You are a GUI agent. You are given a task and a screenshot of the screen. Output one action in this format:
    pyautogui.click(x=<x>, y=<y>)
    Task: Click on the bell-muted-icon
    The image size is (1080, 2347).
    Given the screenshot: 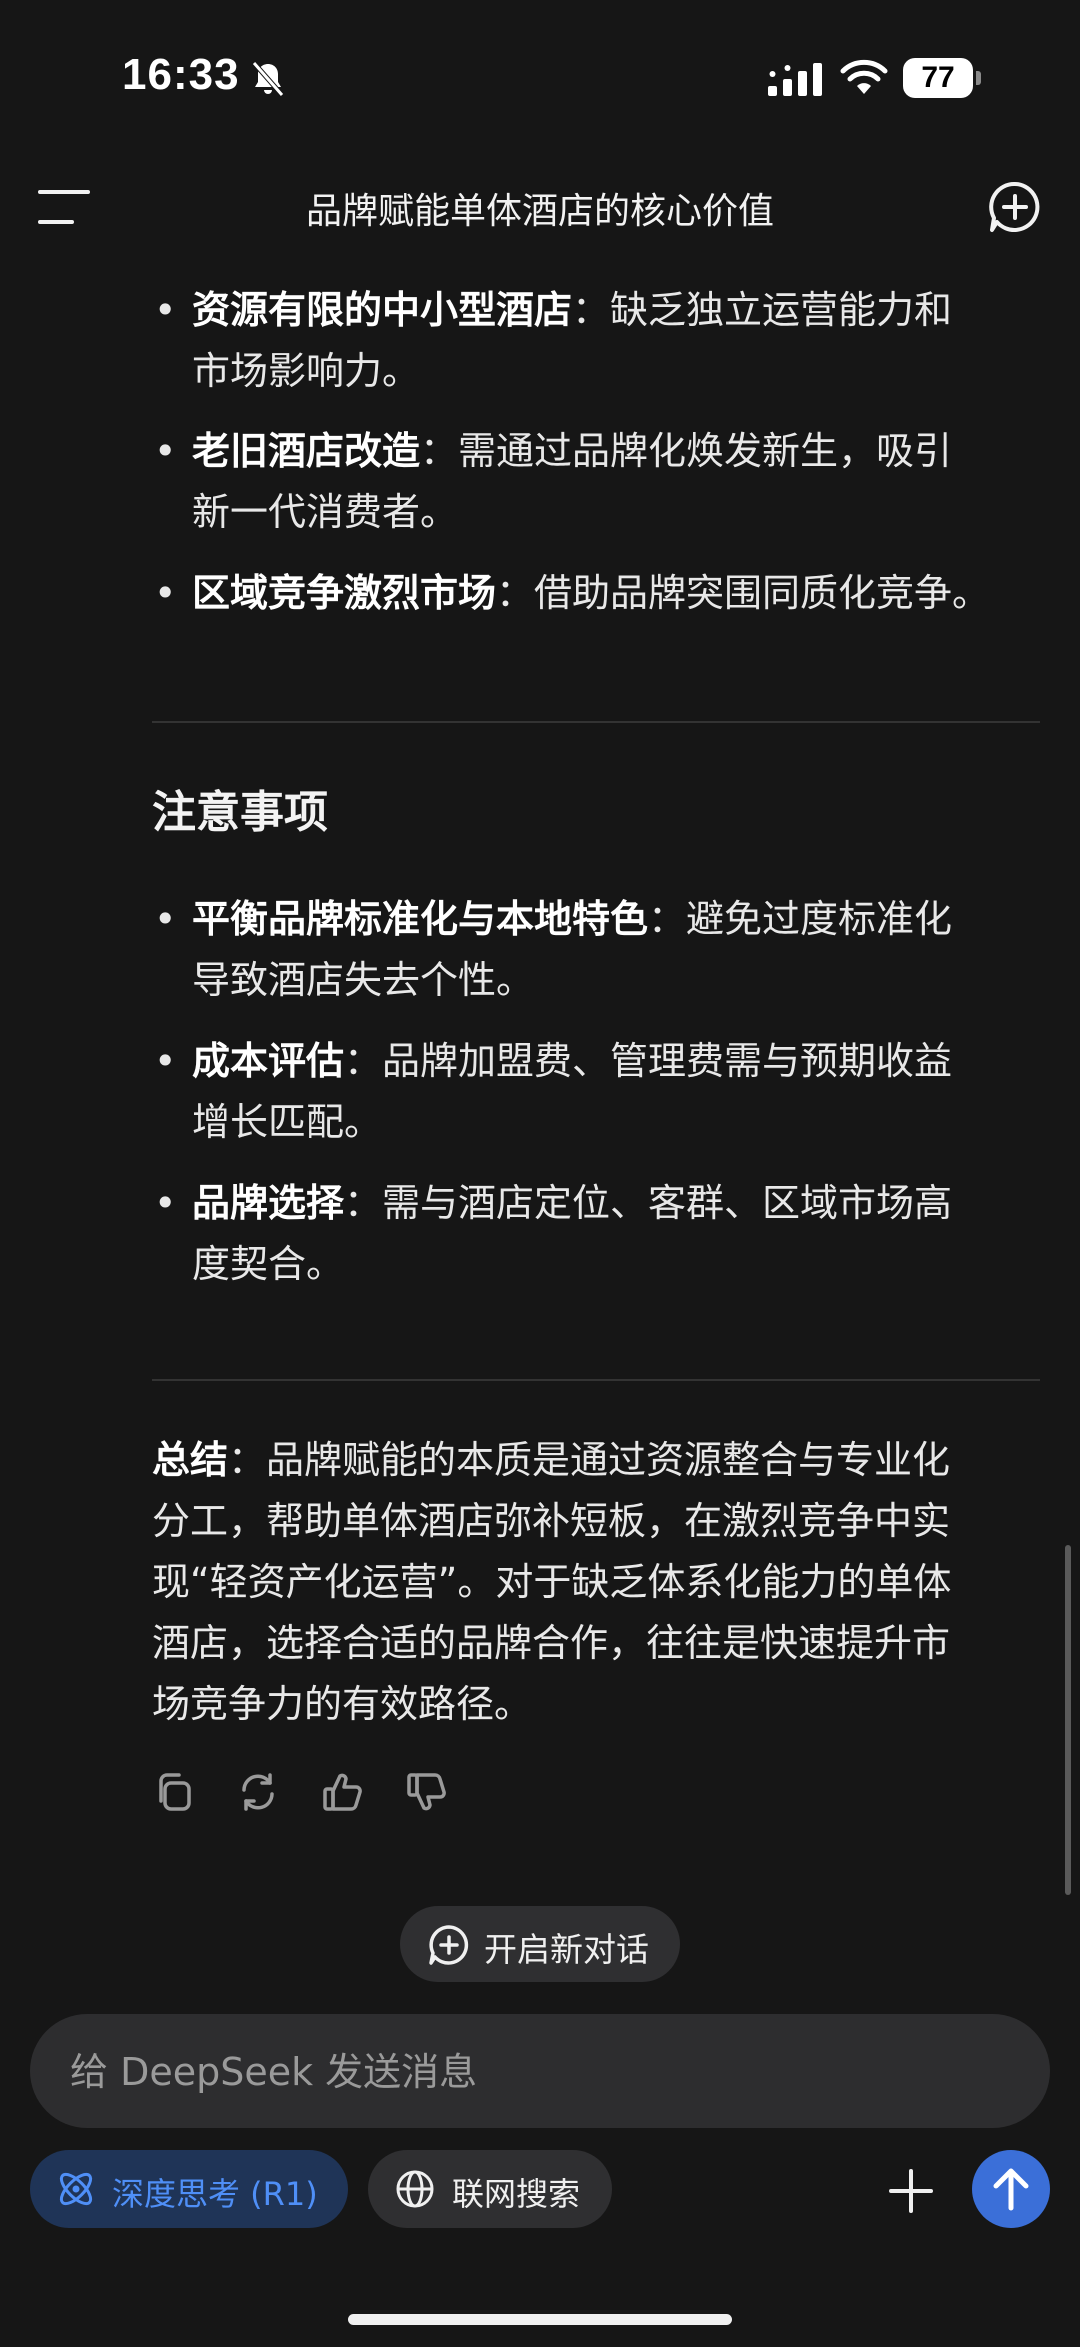 What is the action you would take?
    pyautogui.click(x=268, y=79)
    